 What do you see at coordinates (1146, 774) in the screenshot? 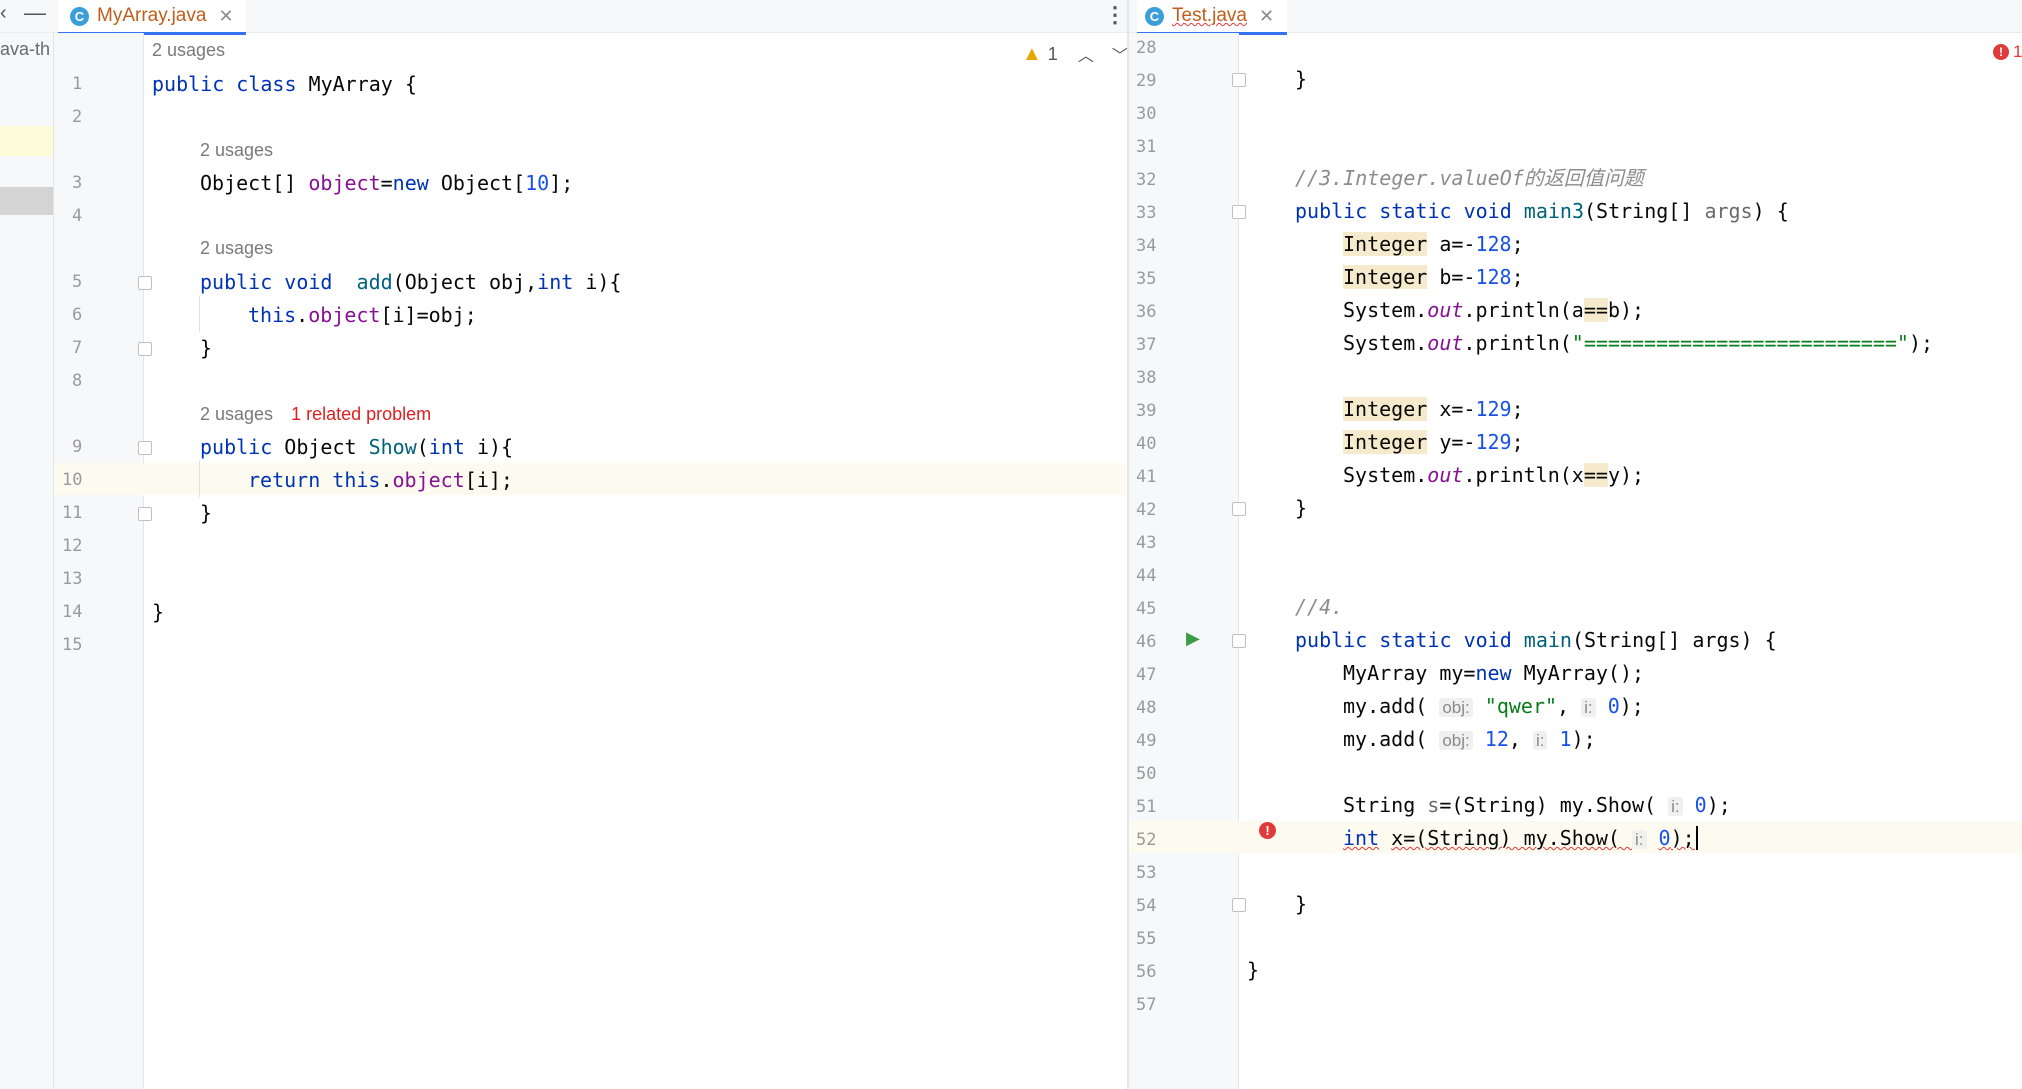
I see `line-number: 50` at bounding box center [1146, 774].